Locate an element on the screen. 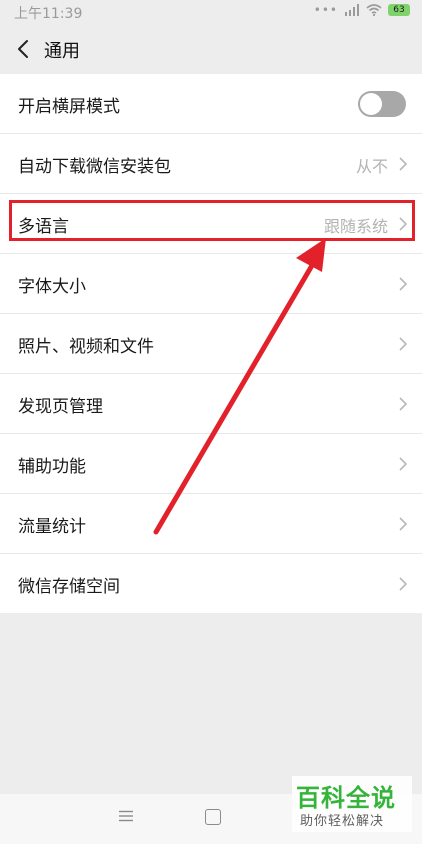 The width and height of the screenshot is (422, 844). watermark-subtitle: 助你轻松解决 is located at coordinates (342, 821).